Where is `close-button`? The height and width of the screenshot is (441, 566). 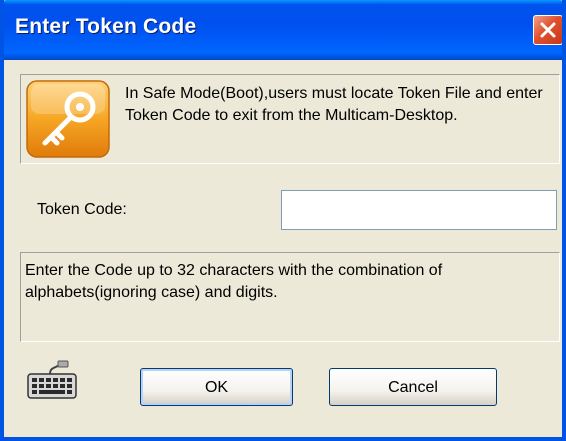 close-button is located at coordinates (547, 30).